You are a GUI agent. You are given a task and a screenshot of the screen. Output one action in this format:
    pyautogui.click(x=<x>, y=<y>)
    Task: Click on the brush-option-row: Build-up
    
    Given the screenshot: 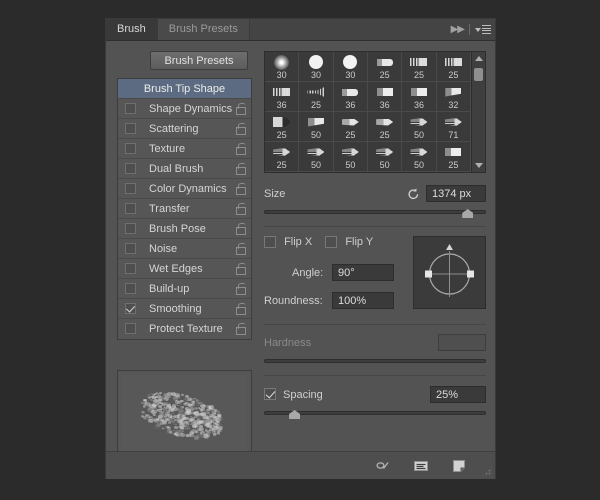 What is the action you would take?
    pyautogui.click(x=184, y=289)
    